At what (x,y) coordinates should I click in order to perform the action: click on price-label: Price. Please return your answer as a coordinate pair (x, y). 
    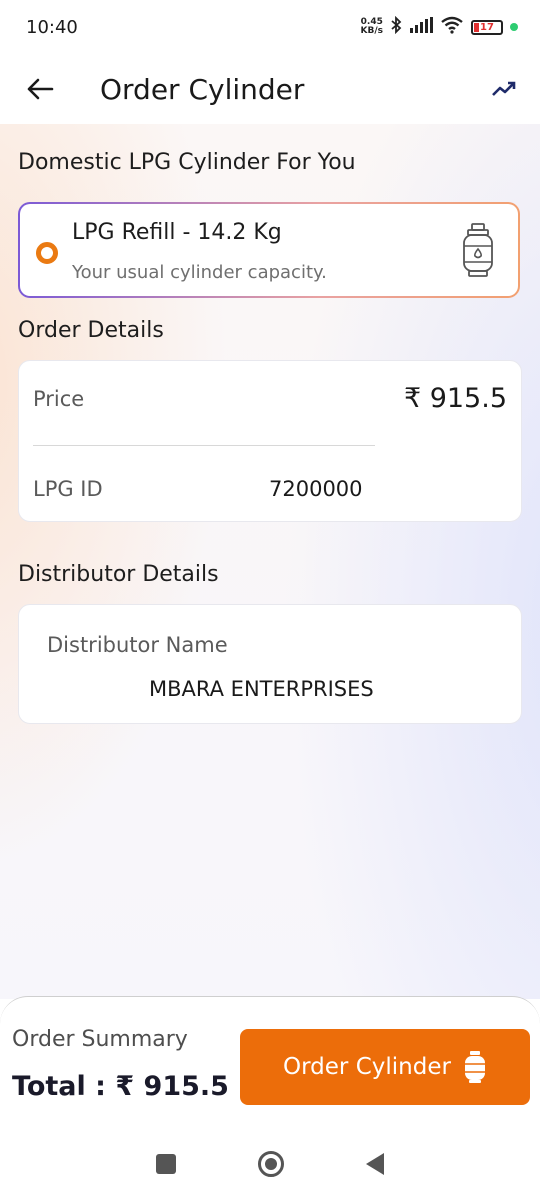
    Looking at the image, I should click on (59, 399).